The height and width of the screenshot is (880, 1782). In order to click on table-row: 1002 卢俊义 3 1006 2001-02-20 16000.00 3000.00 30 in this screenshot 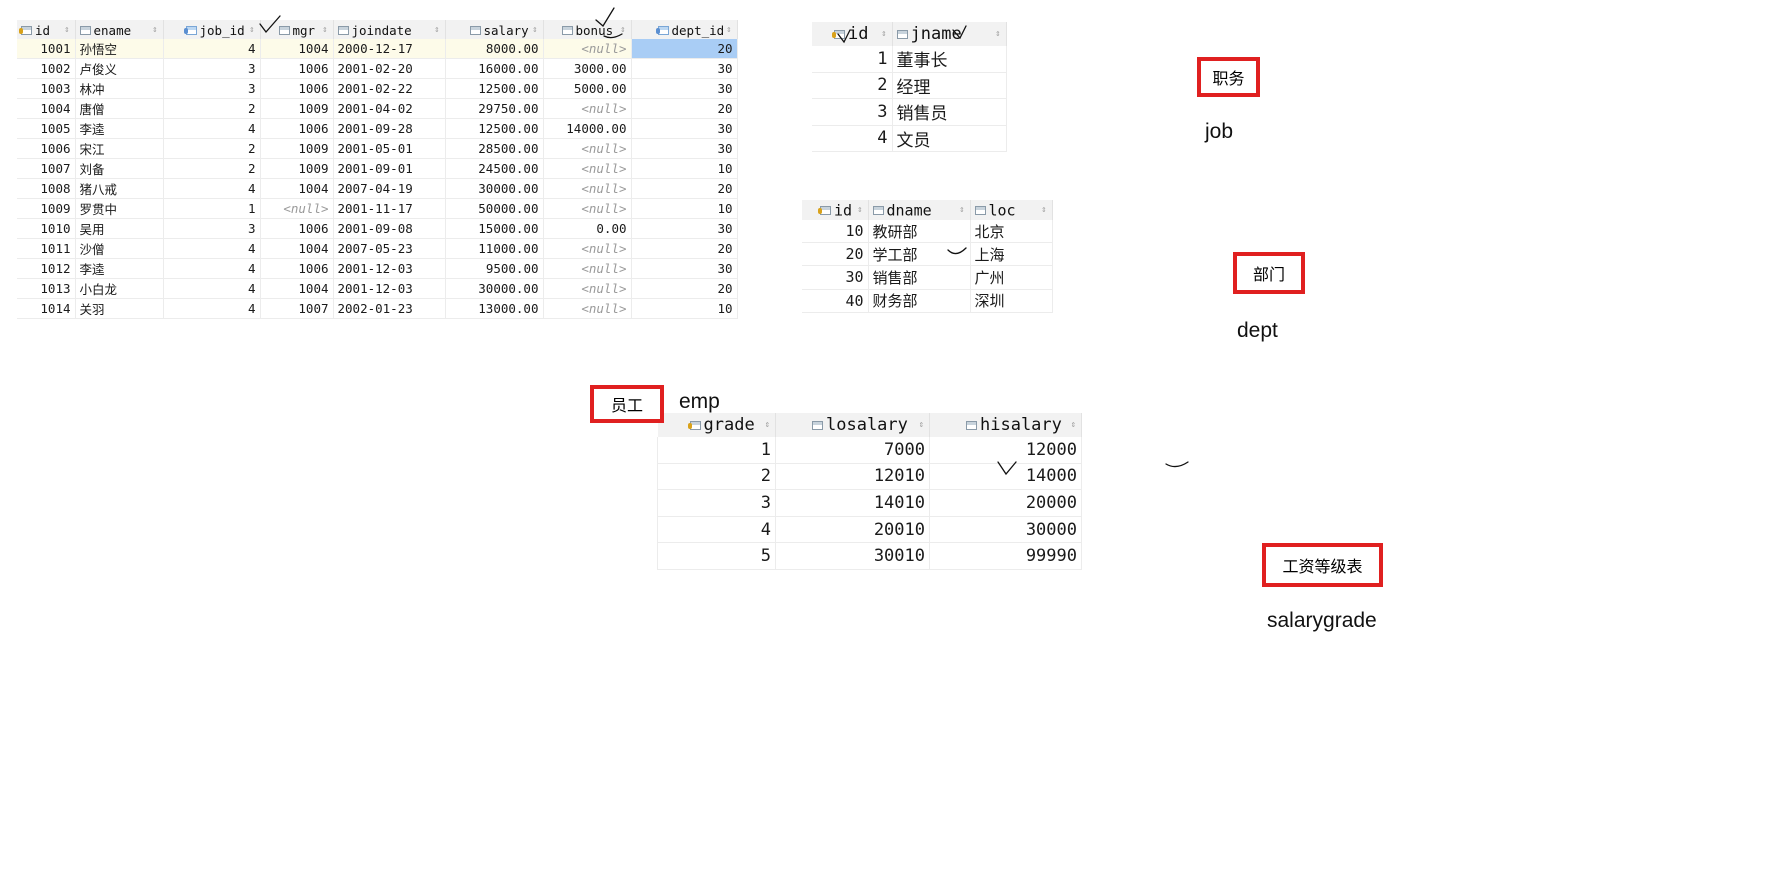, I will do `click(377, 68)`.